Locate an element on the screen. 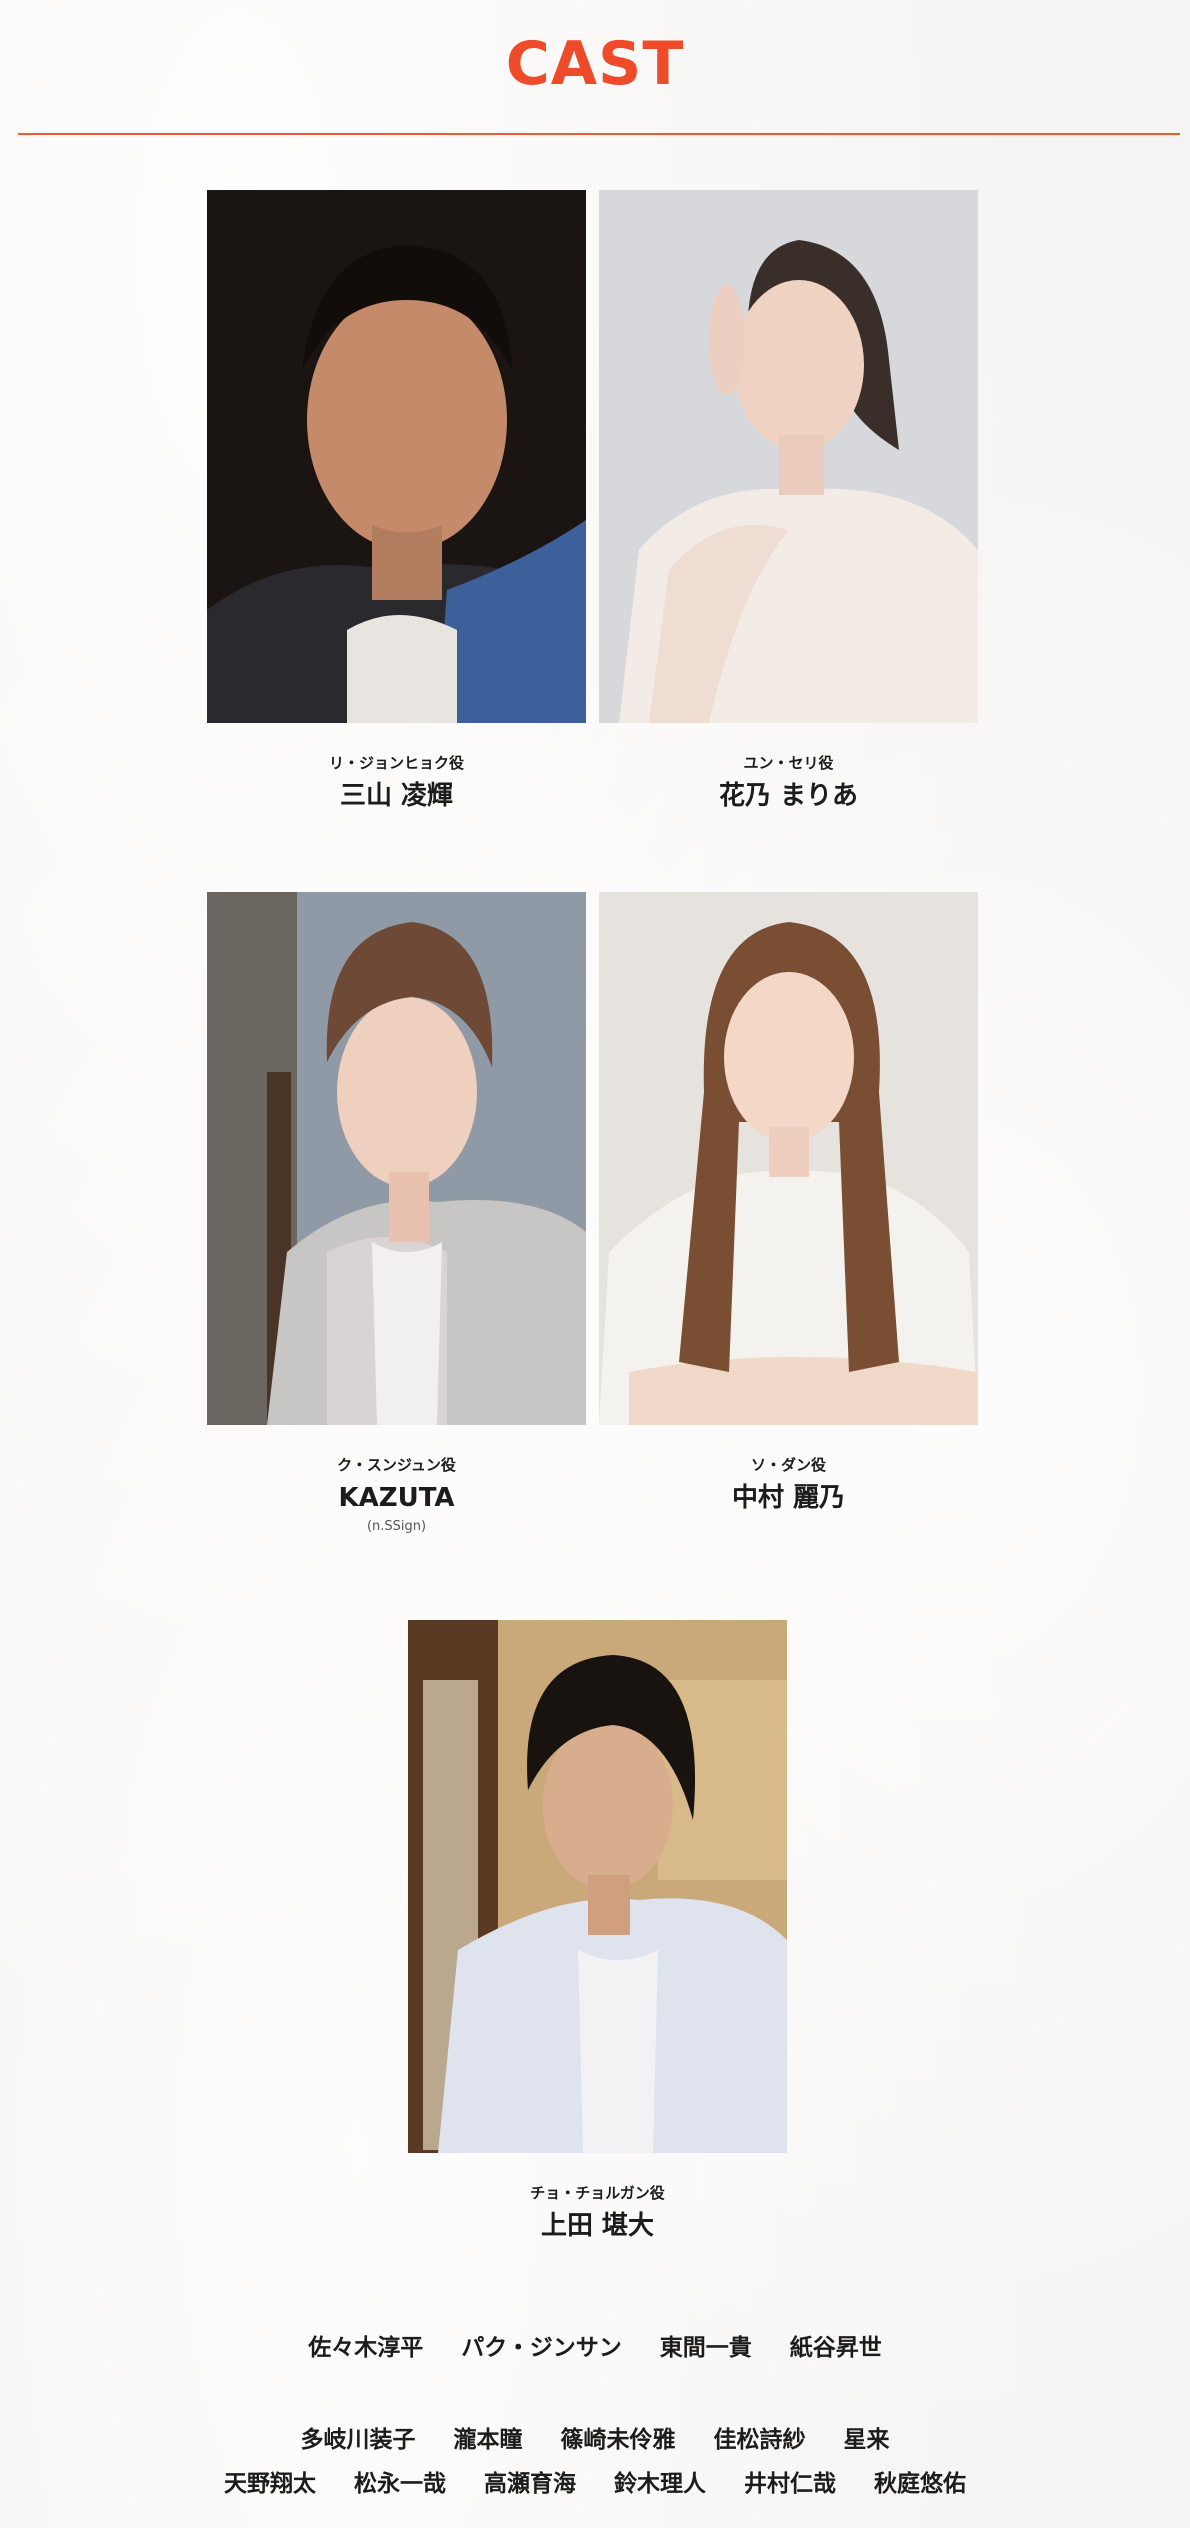 The image size is (1190, 2528). cast-note: (n.SSign) is located at coordinates (396, 1526).